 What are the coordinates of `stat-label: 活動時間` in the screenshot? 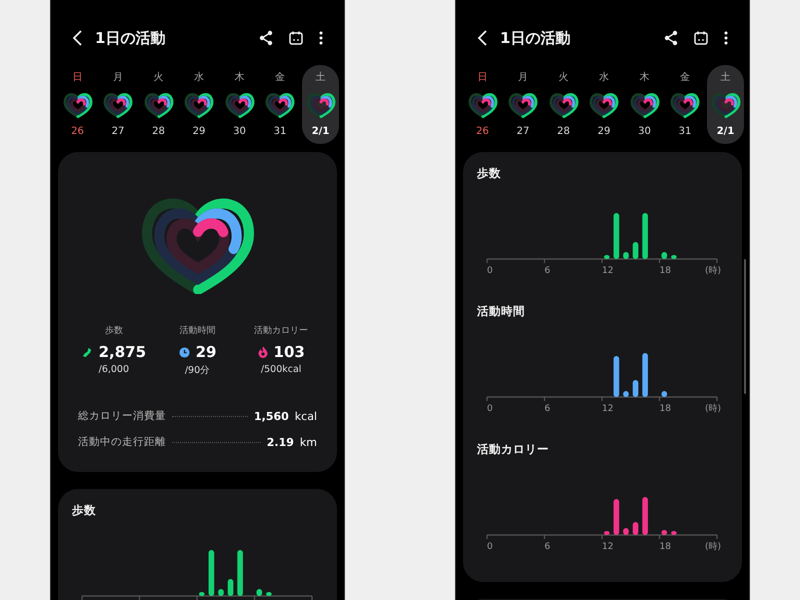 It's located at (198, 330).